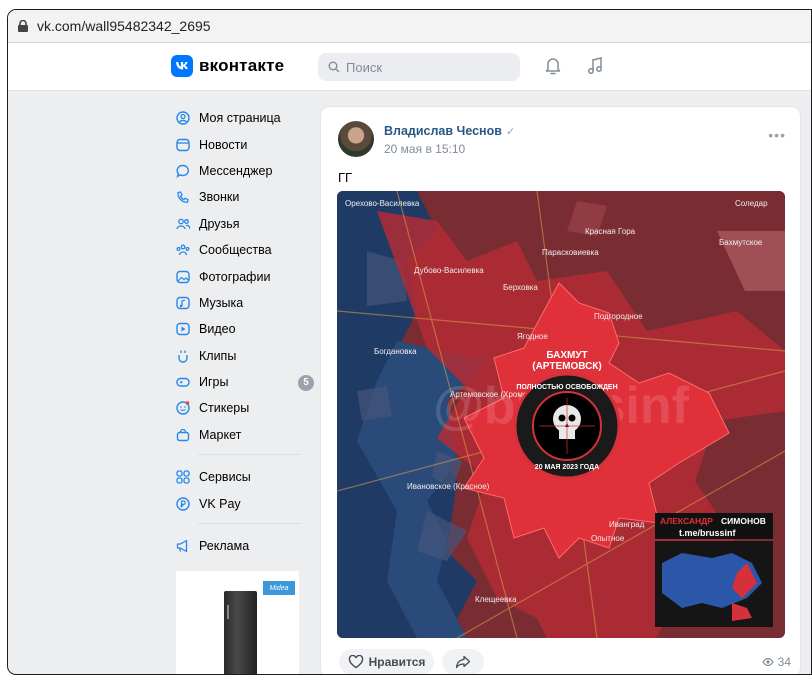 This screenshot has width=812, height=675. I want to click on sidebar-item-messenger: Мессенджер, so click(238, 171).